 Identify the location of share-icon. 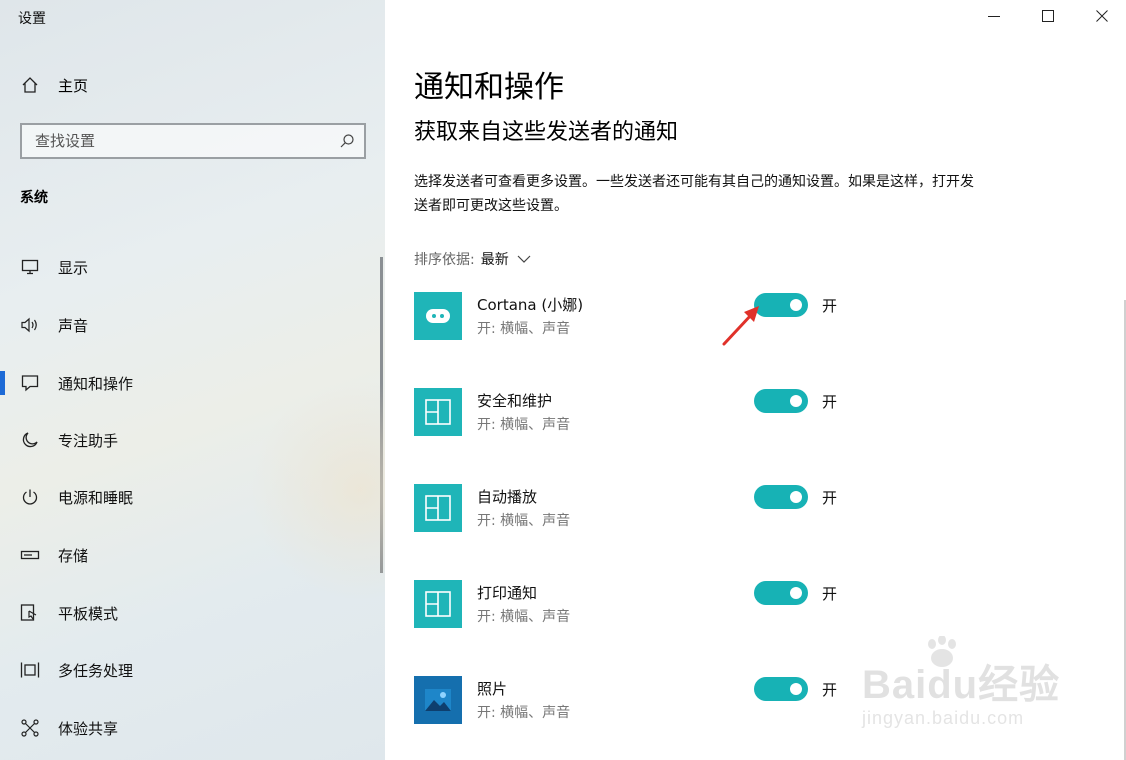
(30, 728).